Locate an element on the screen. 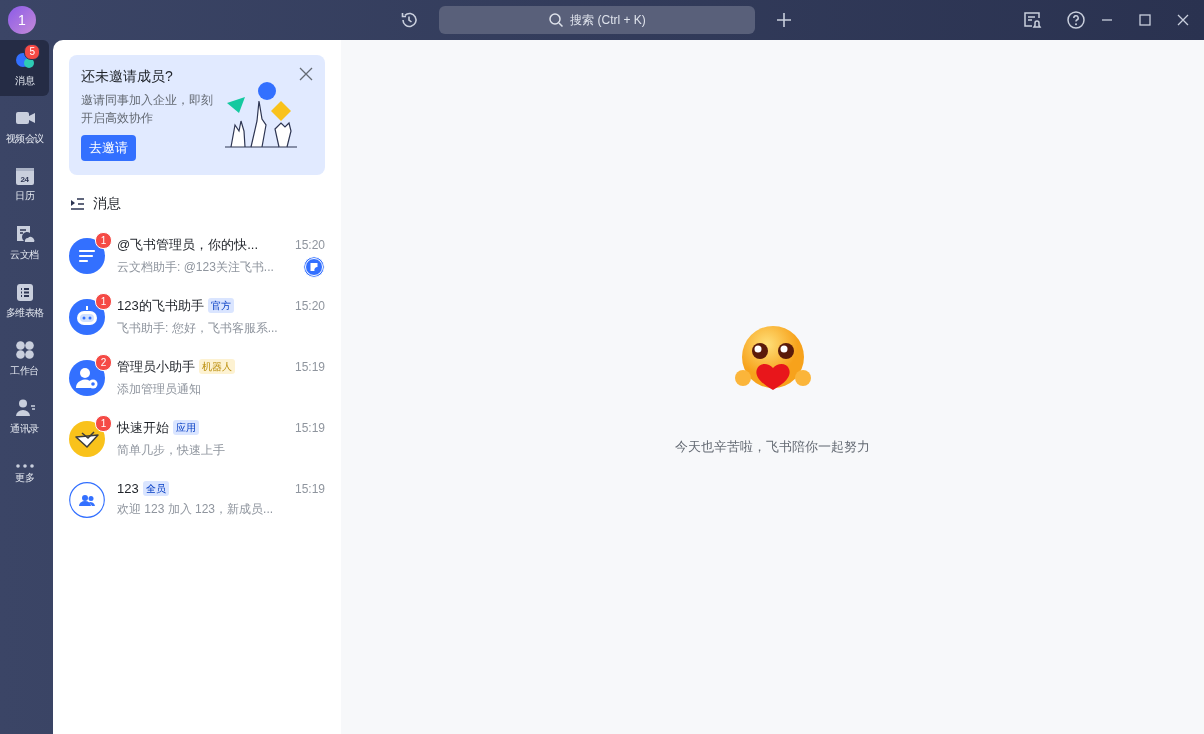  section-title: 消息 is located at coordinates (107, 204).